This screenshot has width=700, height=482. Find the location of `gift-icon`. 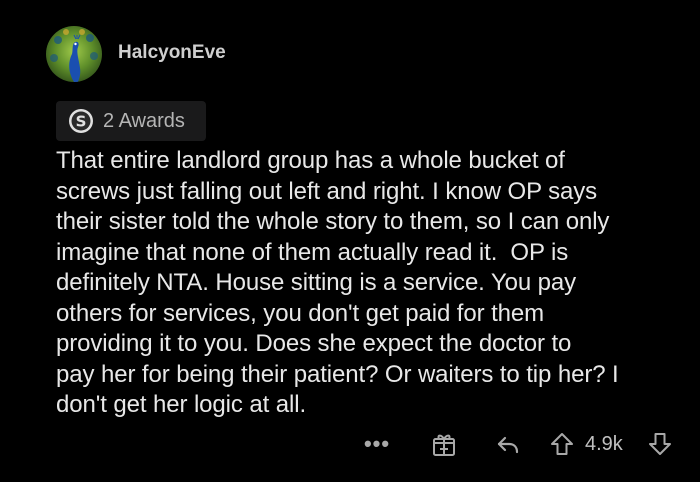

gift-icon is located at coordinates (444, 444).